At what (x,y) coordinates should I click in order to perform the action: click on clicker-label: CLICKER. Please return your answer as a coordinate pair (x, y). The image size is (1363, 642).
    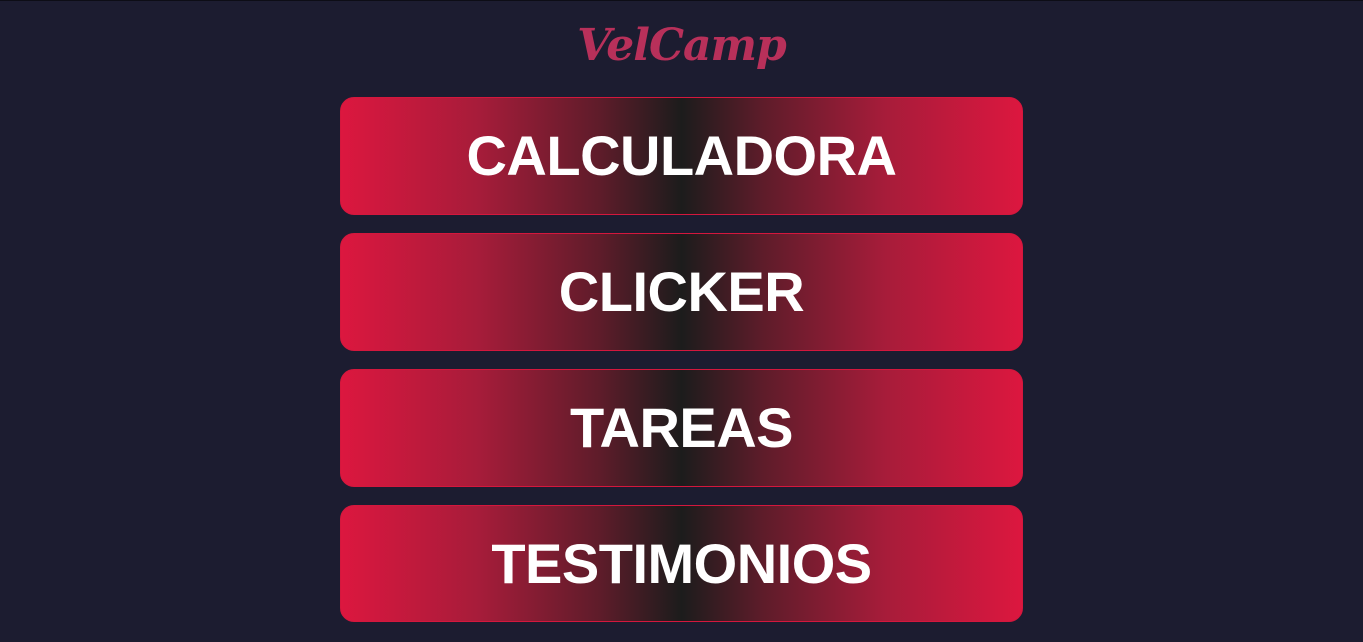
    Looking at the image, I should click on (681, 291).